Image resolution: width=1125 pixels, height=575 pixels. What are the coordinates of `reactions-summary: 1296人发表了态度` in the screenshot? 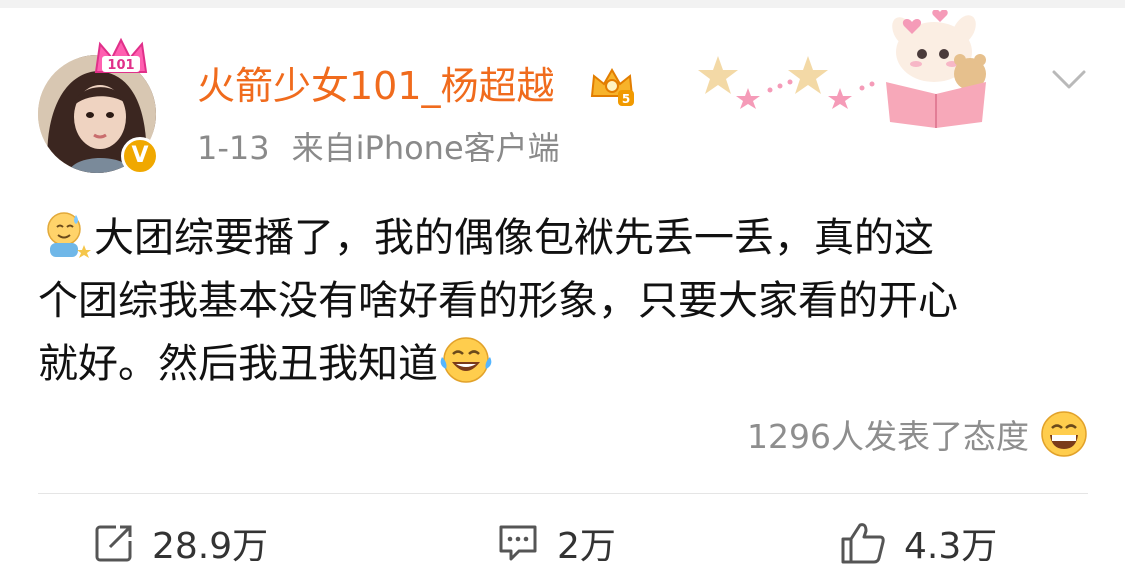 It's located at (918, 434).